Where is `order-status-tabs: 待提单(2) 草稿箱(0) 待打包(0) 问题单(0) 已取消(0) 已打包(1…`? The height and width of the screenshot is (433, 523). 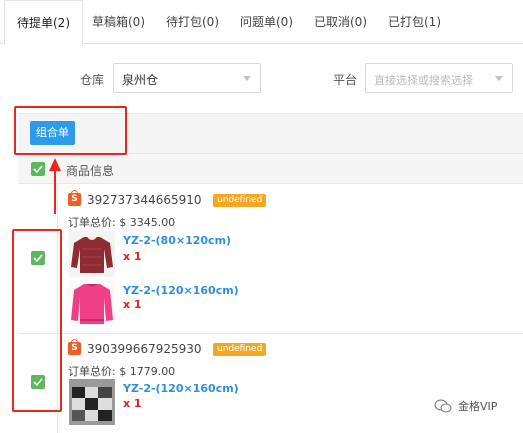
order-status-tabs: 待提单(2) 草稿箱(0) 待打包(0) 问题单(0) 已取消(0) 已打包(1… is located at coordinates (261, 22).